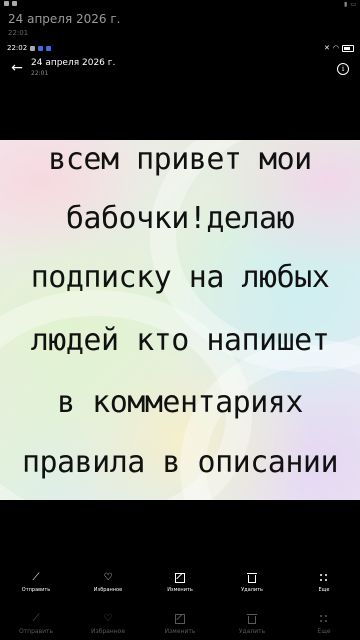  I want to click on background-delete-label: Удалить, so click(252, 631).